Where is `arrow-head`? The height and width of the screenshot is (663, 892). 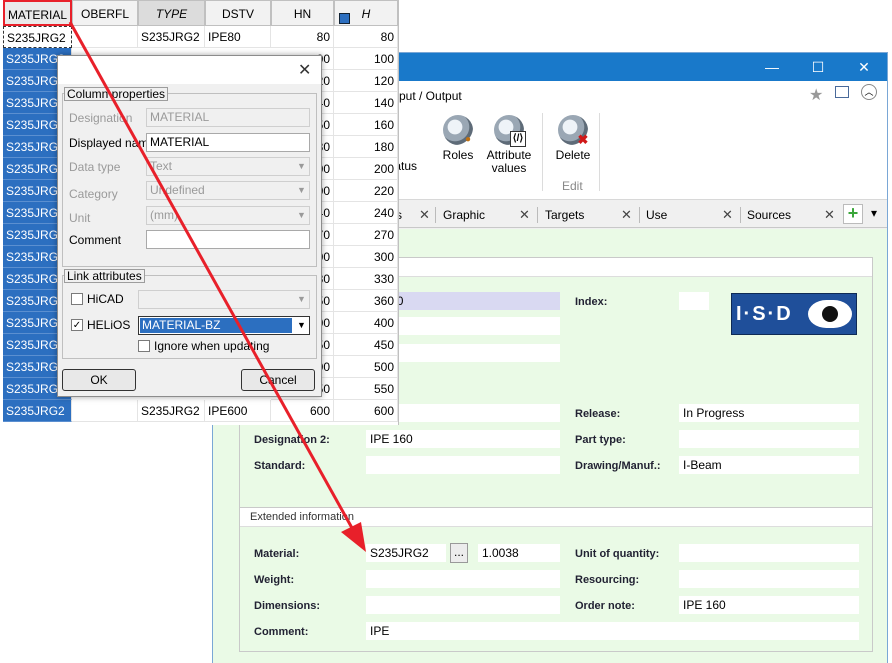
arrow-head is located at coordinates (353, 537).